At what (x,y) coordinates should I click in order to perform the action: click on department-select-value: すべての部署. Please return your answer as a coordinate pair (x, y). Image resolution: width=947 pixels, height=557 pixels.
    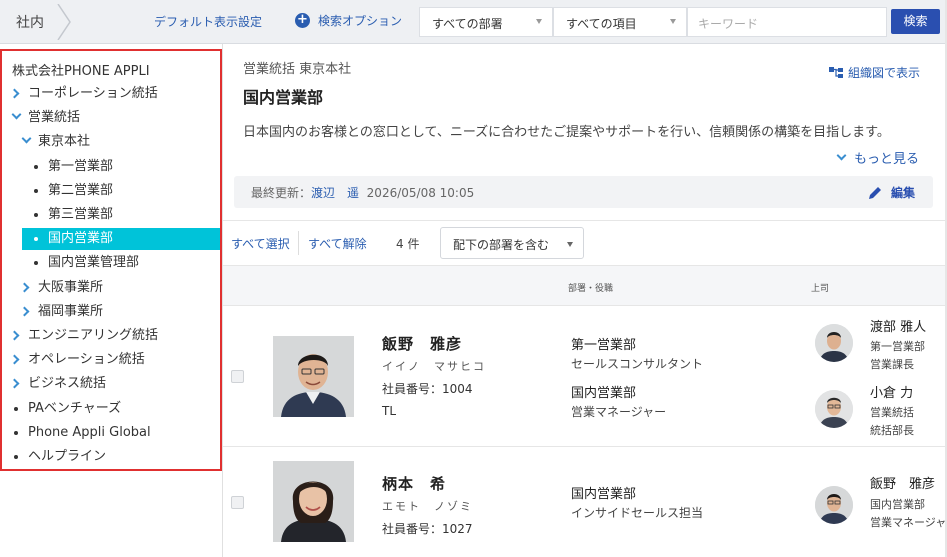
    Looking at the image, I should click on (467, 24).